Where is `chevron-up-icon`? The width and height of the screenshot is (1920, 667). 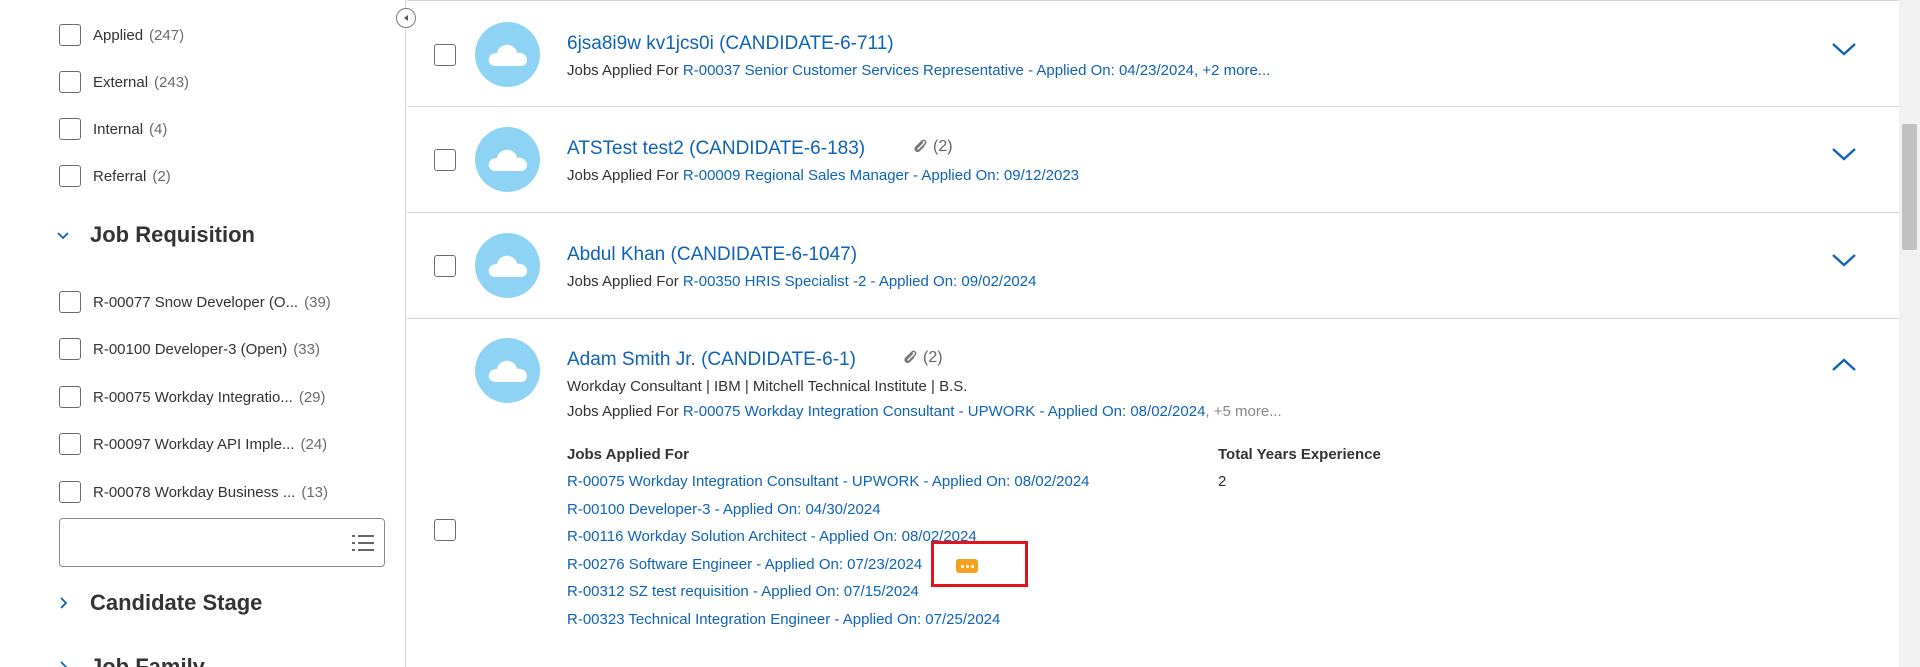
chevron-up-icon is located at coordinates (1844, 365).